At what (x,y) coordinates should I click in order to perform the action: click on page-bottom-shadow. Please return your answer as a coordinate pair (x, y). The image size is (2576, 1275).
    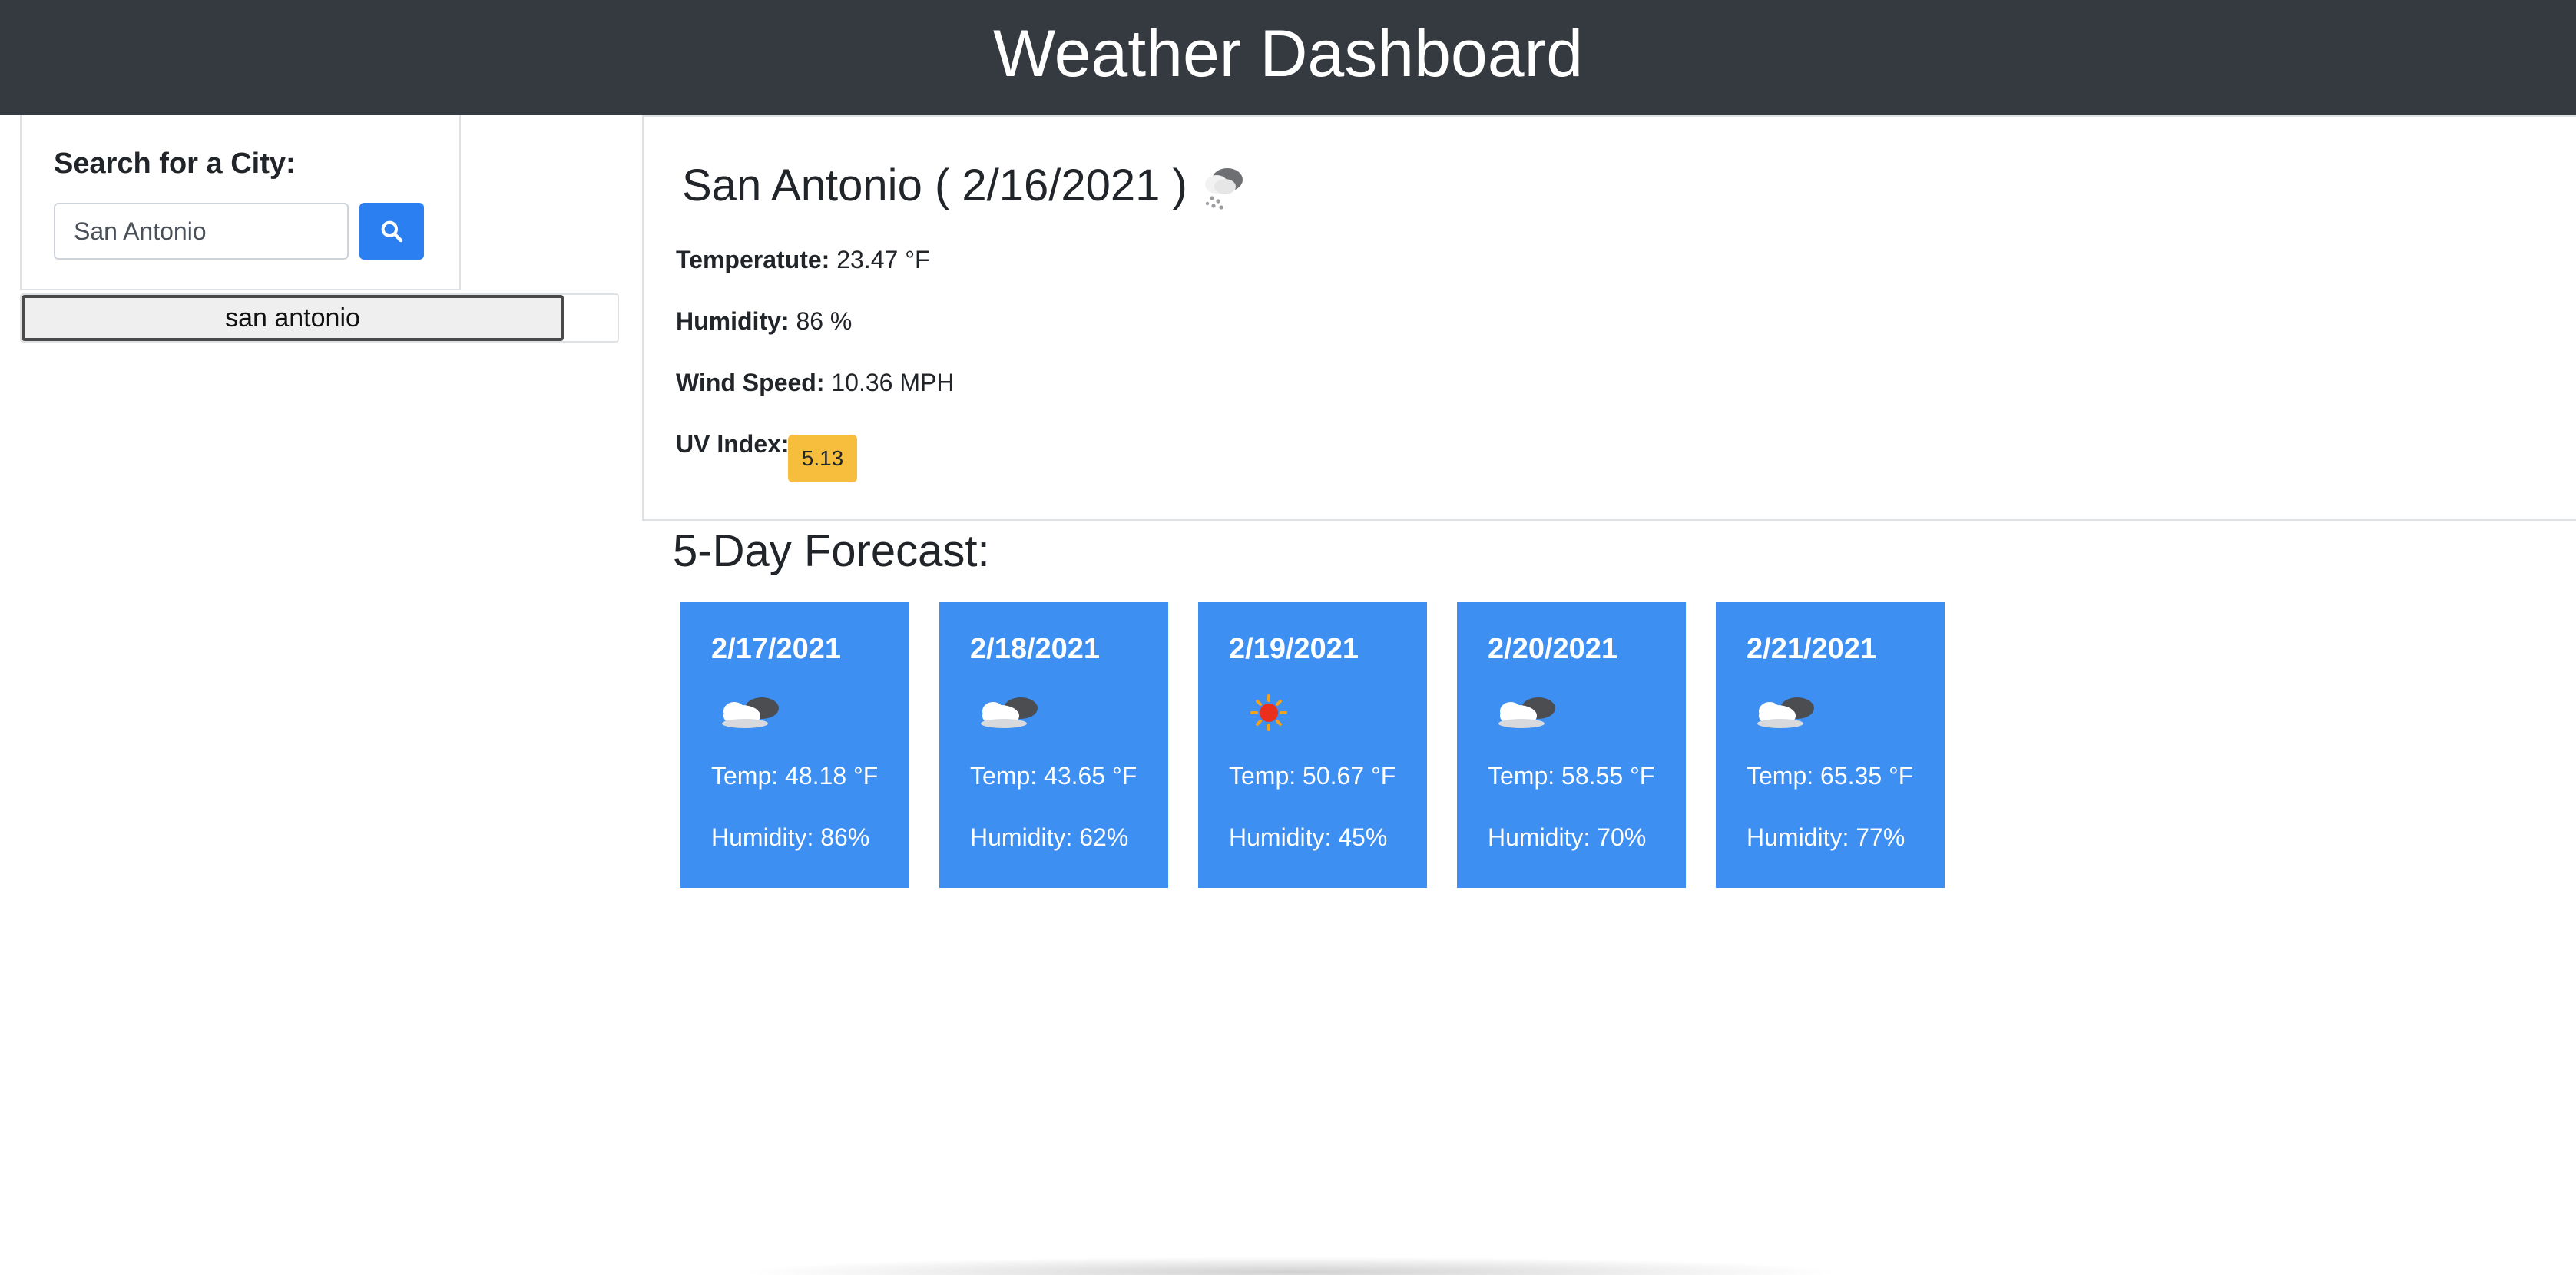
    Looking at the image, I should click on (1290, 1266).